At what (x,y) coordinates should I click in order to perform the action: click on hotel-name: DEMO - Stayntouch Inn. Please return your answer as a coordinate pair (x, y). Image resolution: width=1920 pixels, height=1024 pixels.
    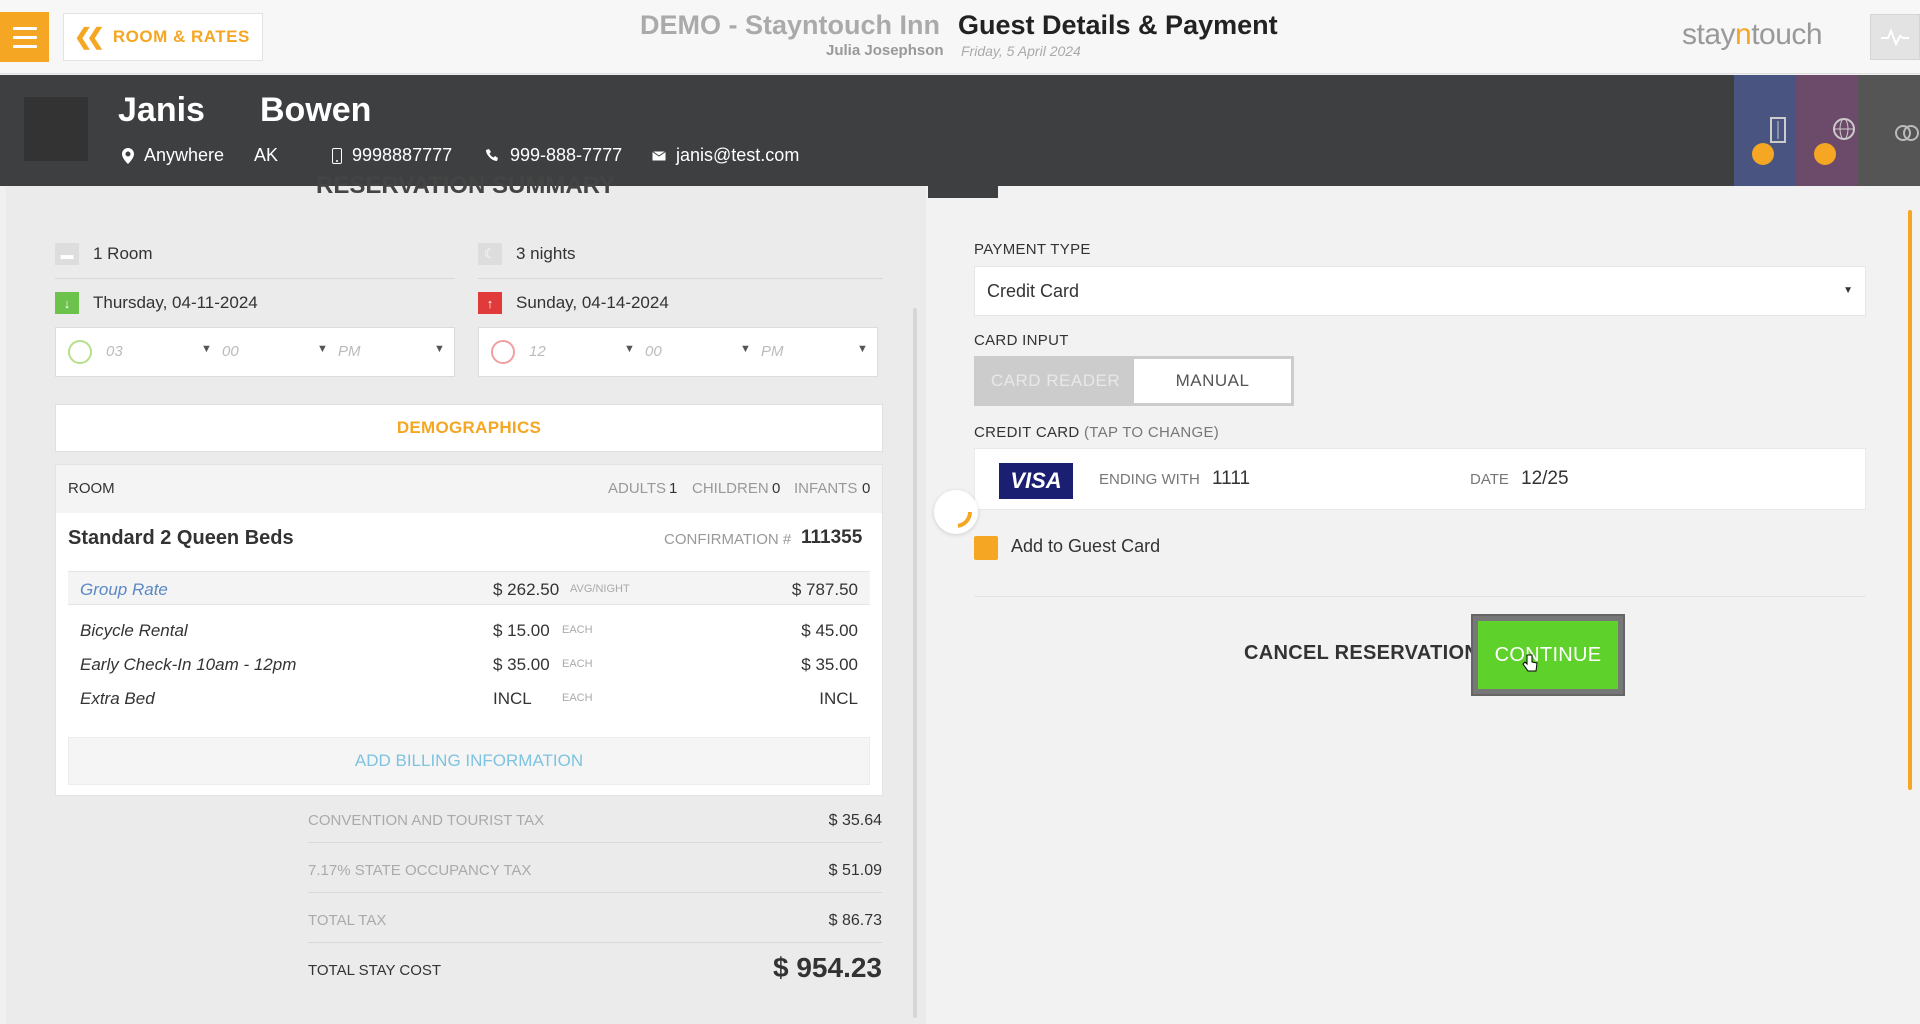
    Looking at the image, I should click on (790, 25).